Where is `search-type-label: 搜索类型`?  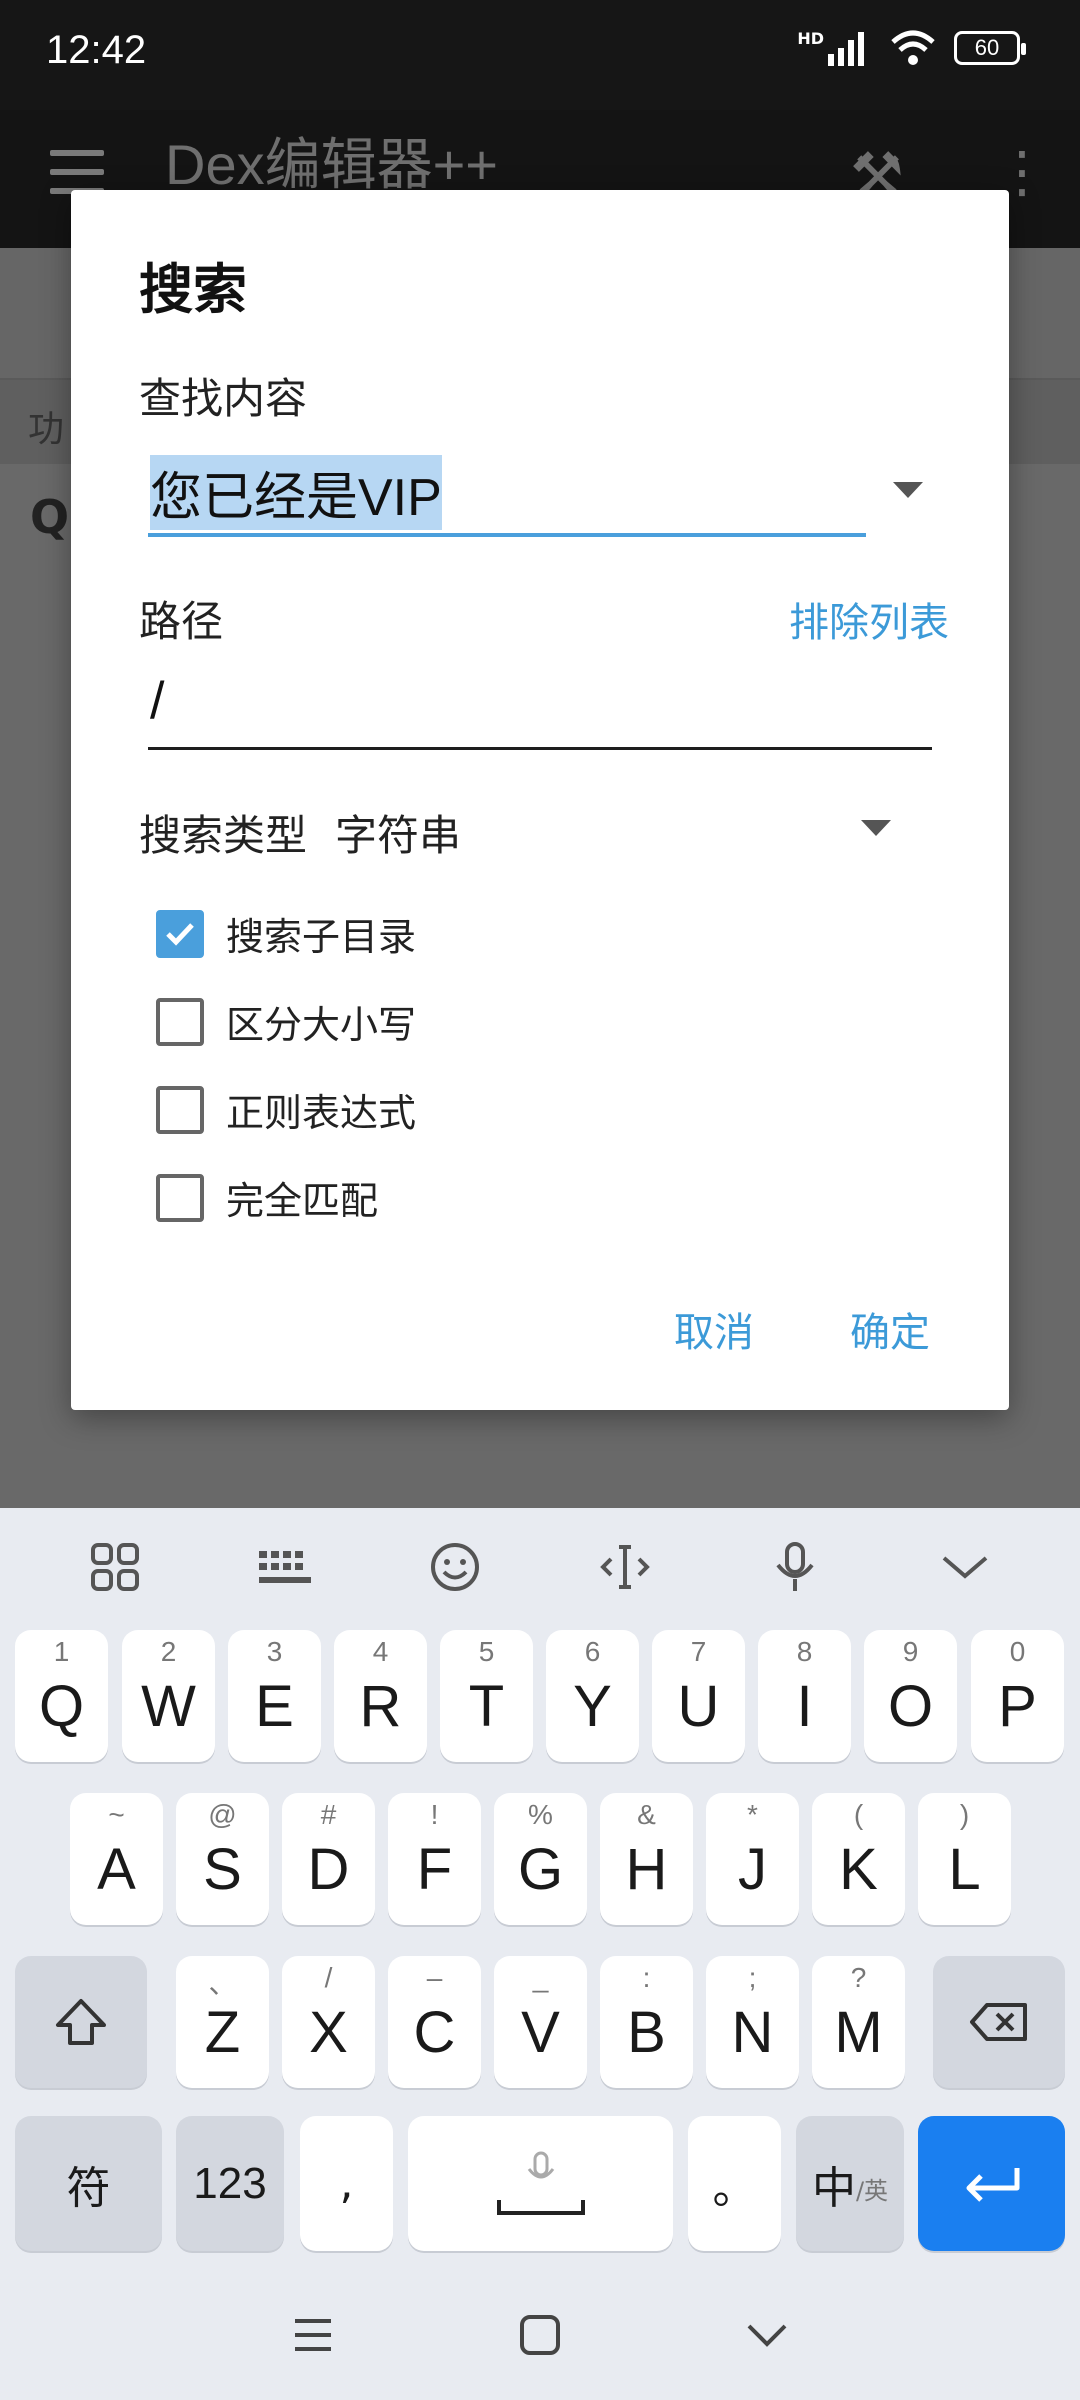 search-type-label: 搜索类型 is located at coordinates (223, 835).